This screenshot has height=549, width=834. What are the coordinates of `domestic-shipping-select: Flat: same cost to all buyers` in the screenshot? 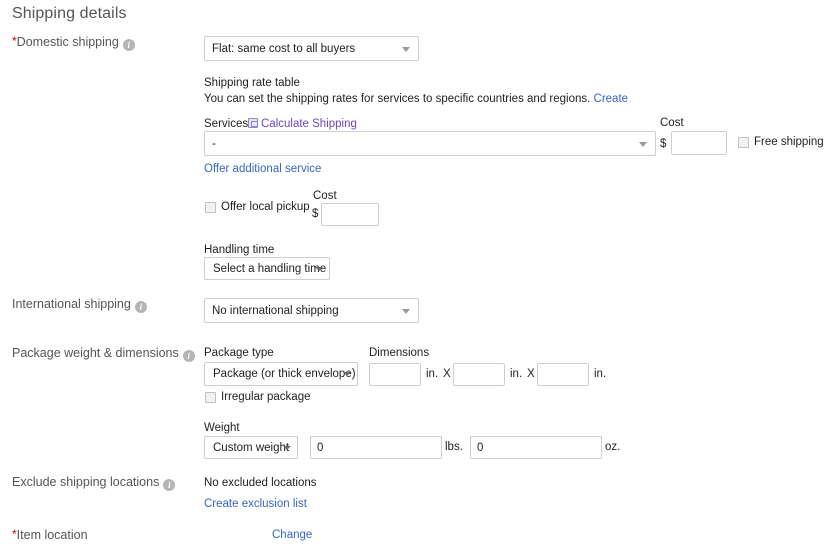 It's located at (311, 48).